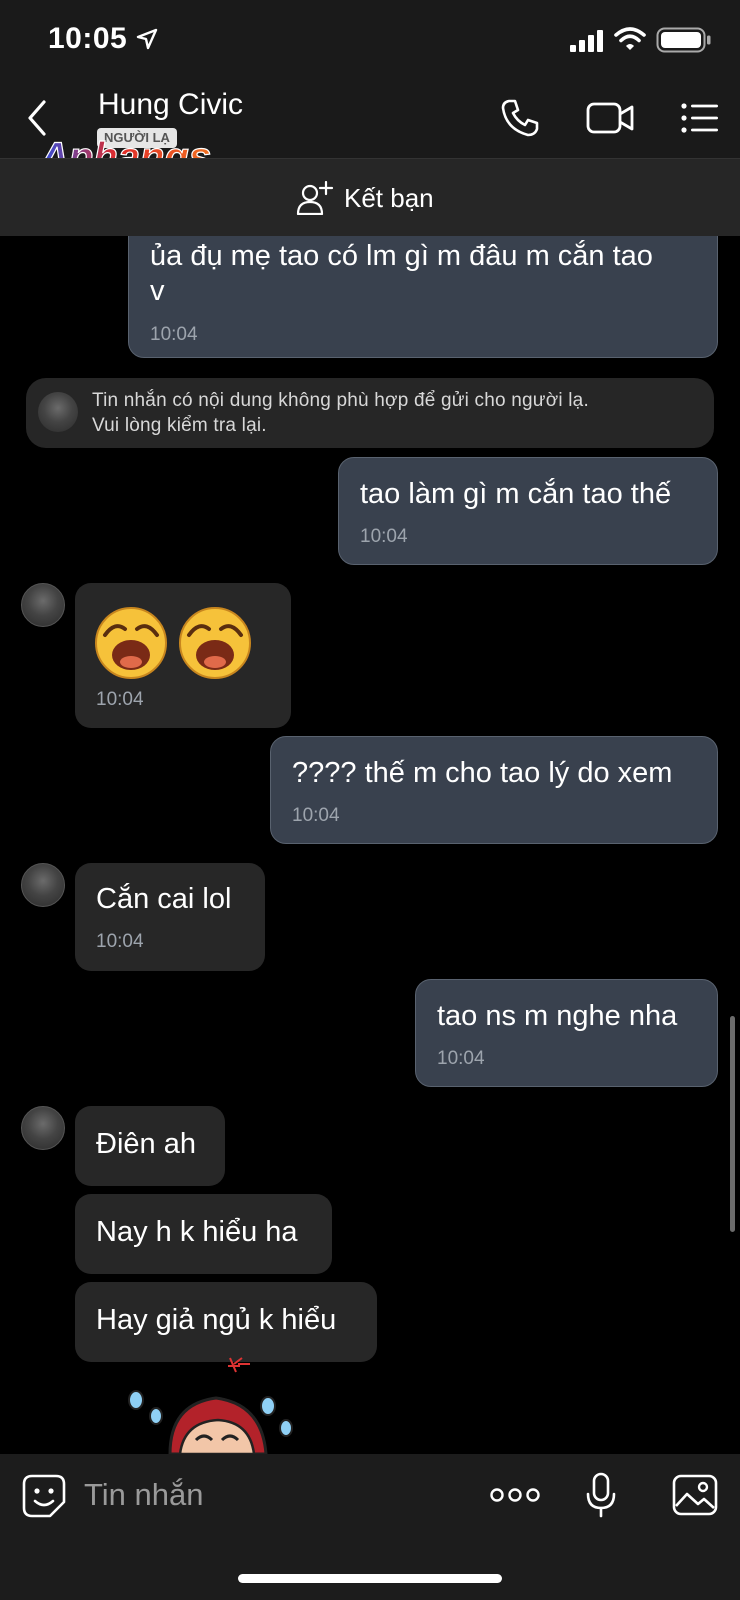 Image resolution: width=740 pixels, height=1600 pixels. I want to click on message-text: ủa đụ mẹ tao có lm gì m đâu m cắn tao, so click(401, 256).